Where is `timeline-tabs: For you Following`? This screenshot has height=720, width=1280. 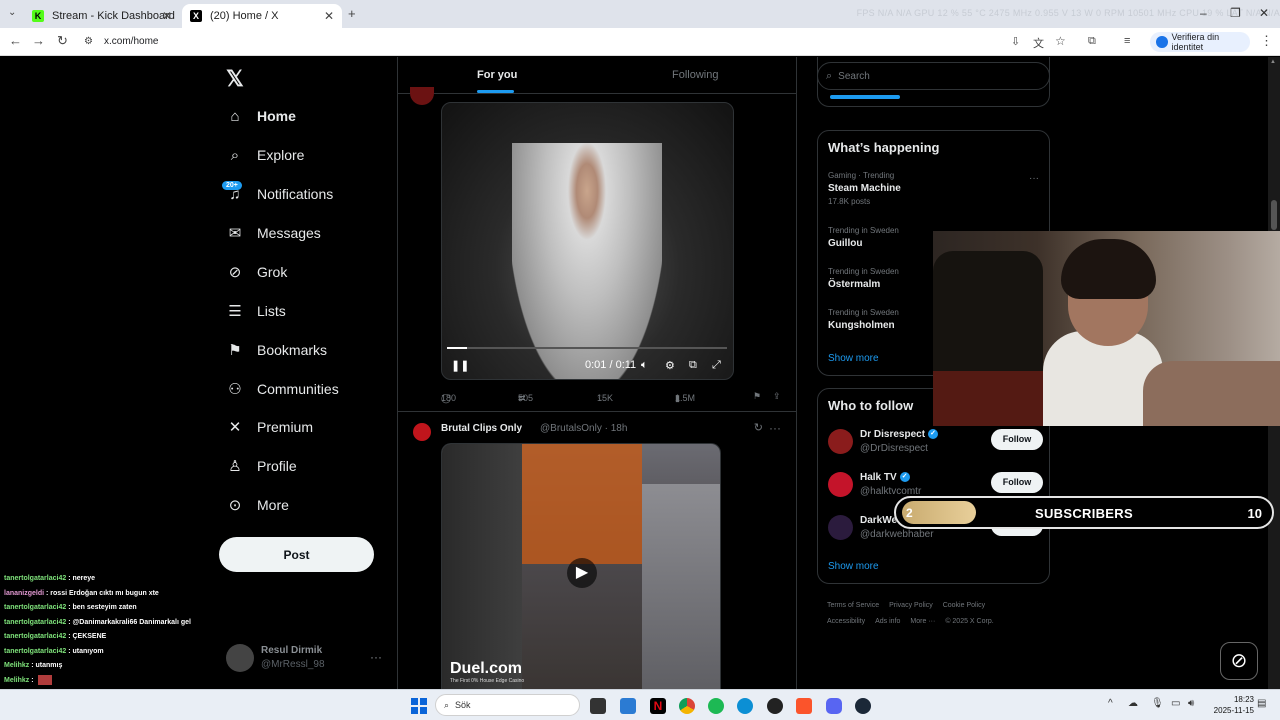 timeline-tabs: For you Following is located at coordinates (597, 75).